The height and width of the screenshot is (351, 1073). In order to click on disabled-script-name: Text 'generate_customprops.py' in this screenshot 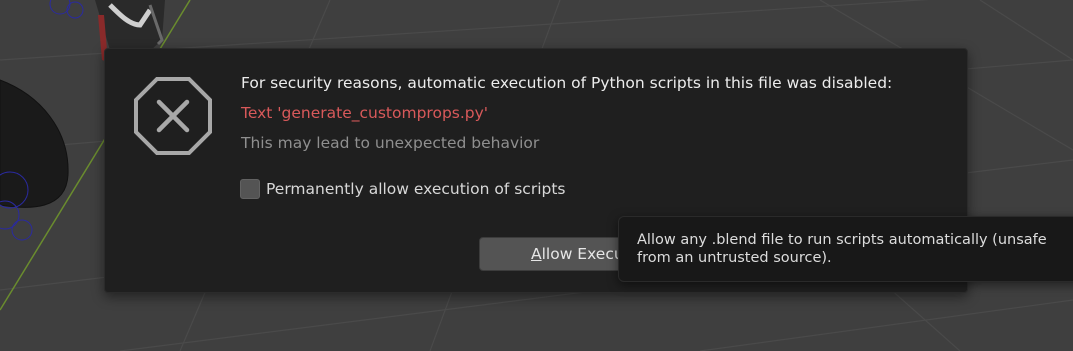, I will do `click(365, 113)`.